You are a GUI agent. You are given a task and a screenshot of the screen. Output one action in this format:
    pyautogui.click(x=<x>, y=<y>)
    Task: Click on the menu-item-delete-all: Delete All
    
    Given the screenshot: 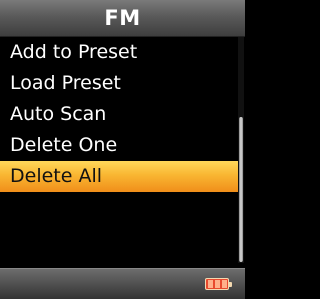 What is the action you would take?
    pyautogui.click(x=119, y=176)
    